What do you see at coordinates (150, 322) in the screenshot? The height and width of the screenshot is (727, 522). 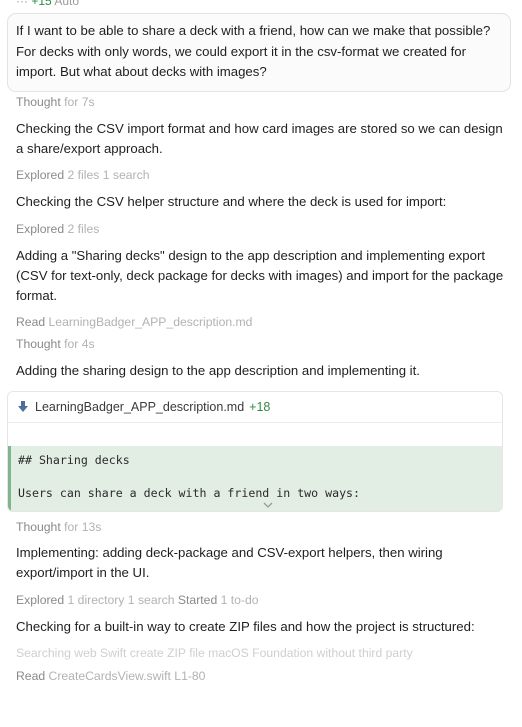 I see `read-filename: LearningBadger_APP_description.md` at bounding box center [150, 322].